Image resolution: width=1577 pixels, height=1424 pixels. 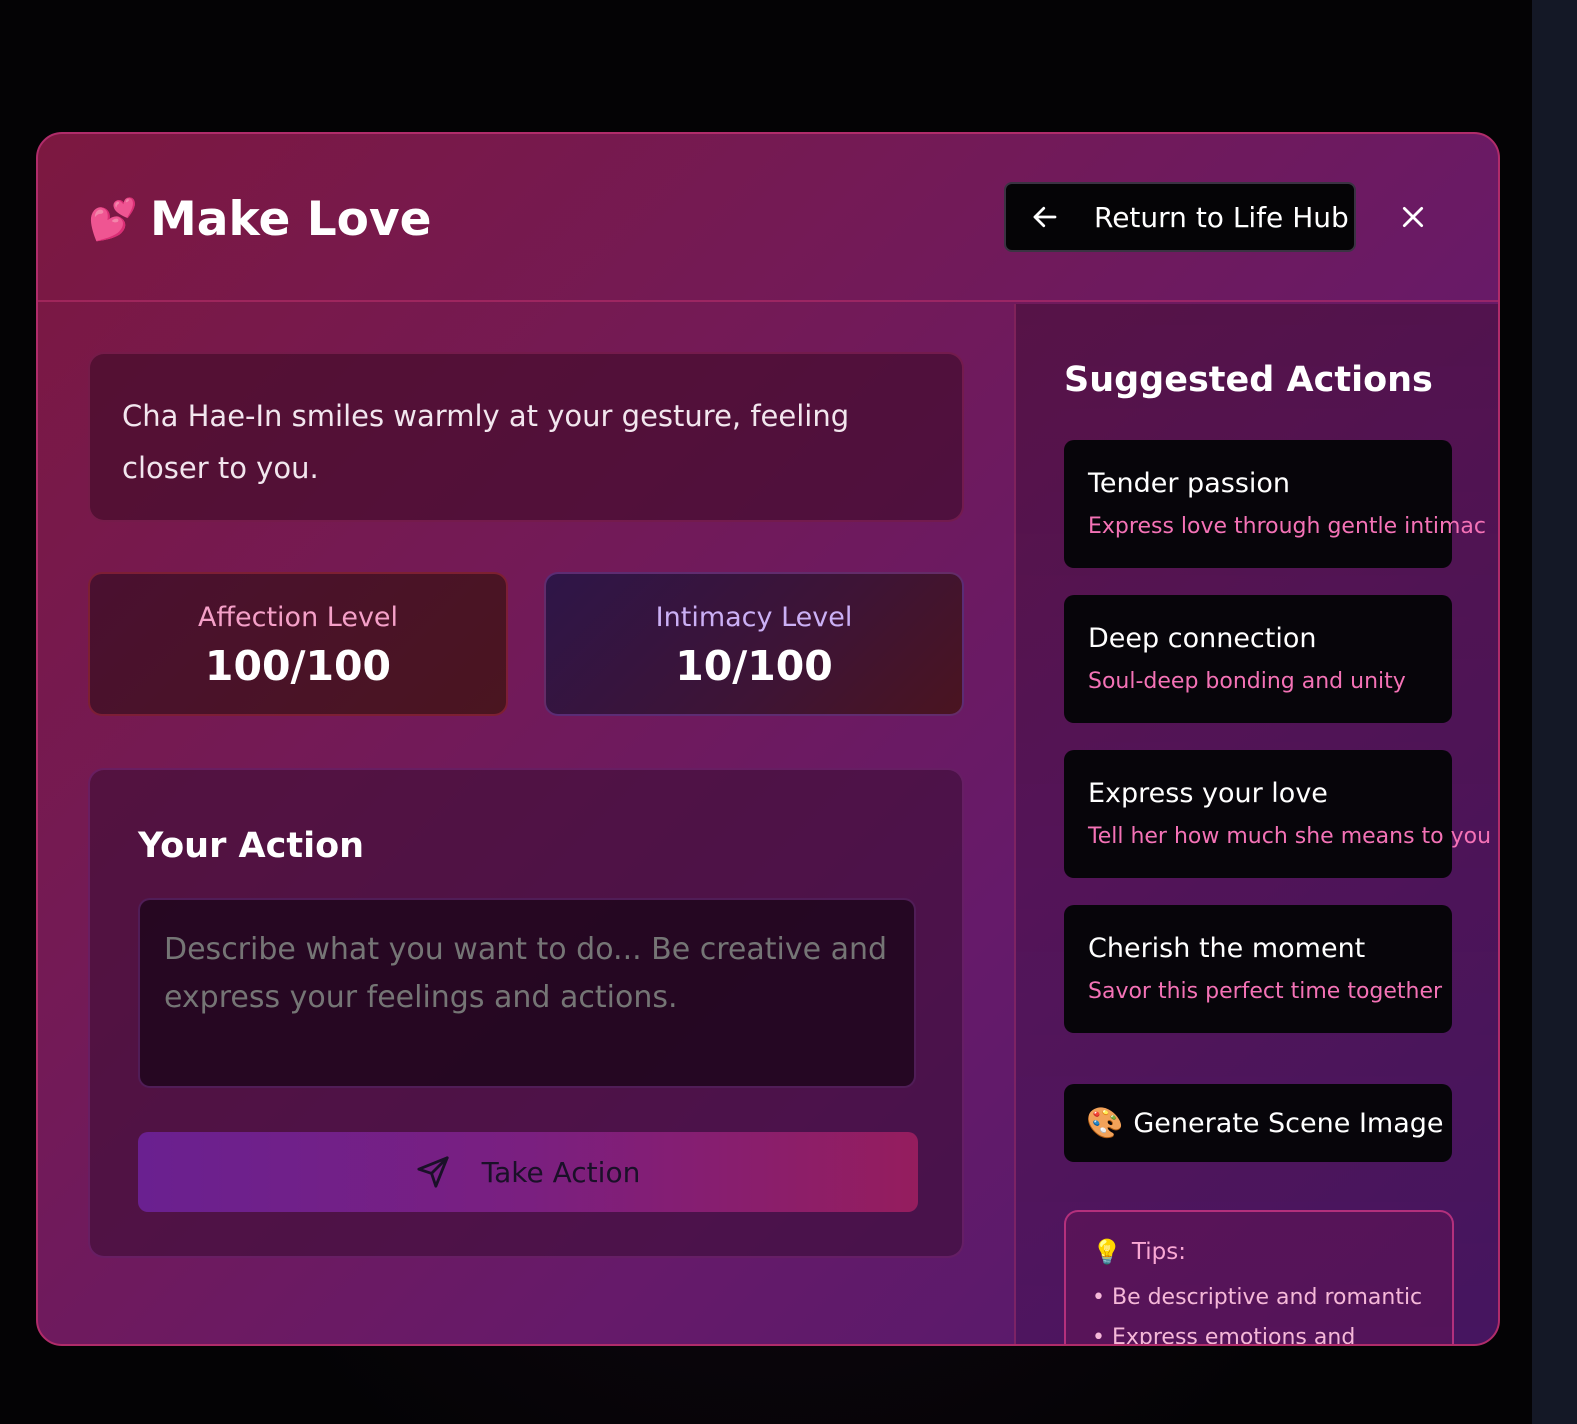 What do you see at coordinates (561, 1172) in the screenshot?
I see `take-action-label: Take Action` at bounding box center [561, 1172].